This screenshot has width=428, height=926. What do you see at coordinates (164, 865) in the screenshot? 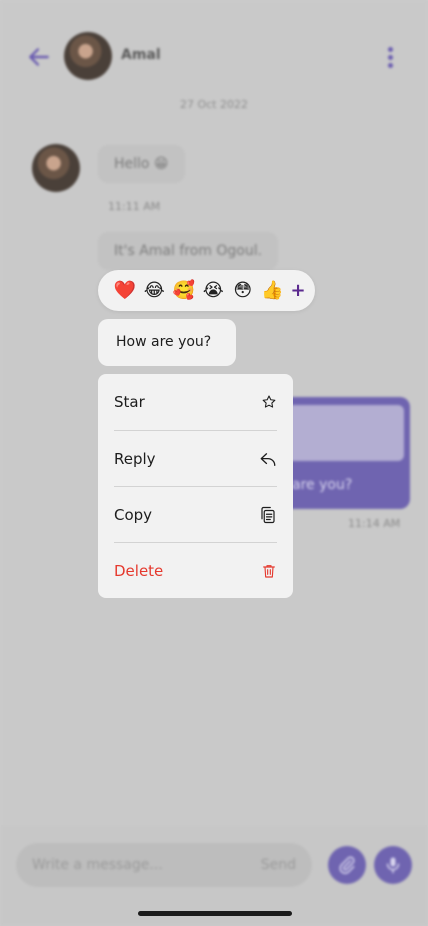
I see `message-input: Write a message... Send` at bounding box center [164, 865].